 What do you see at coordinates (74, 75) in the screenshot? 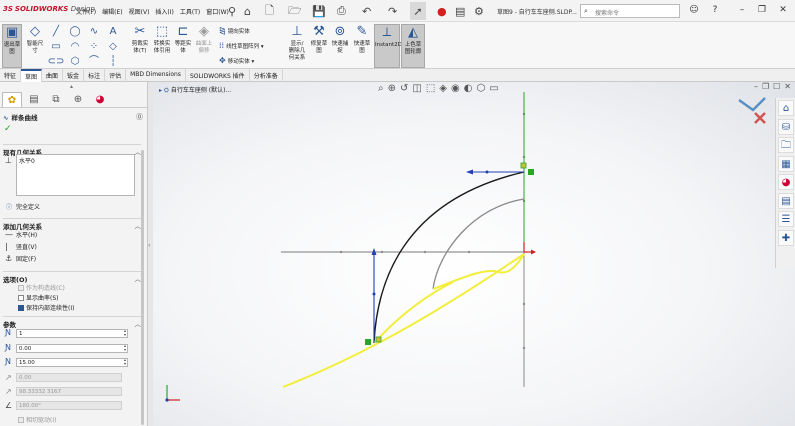
I see `tab-sheet-metal: 钣金` at bounding box center [74, 75].